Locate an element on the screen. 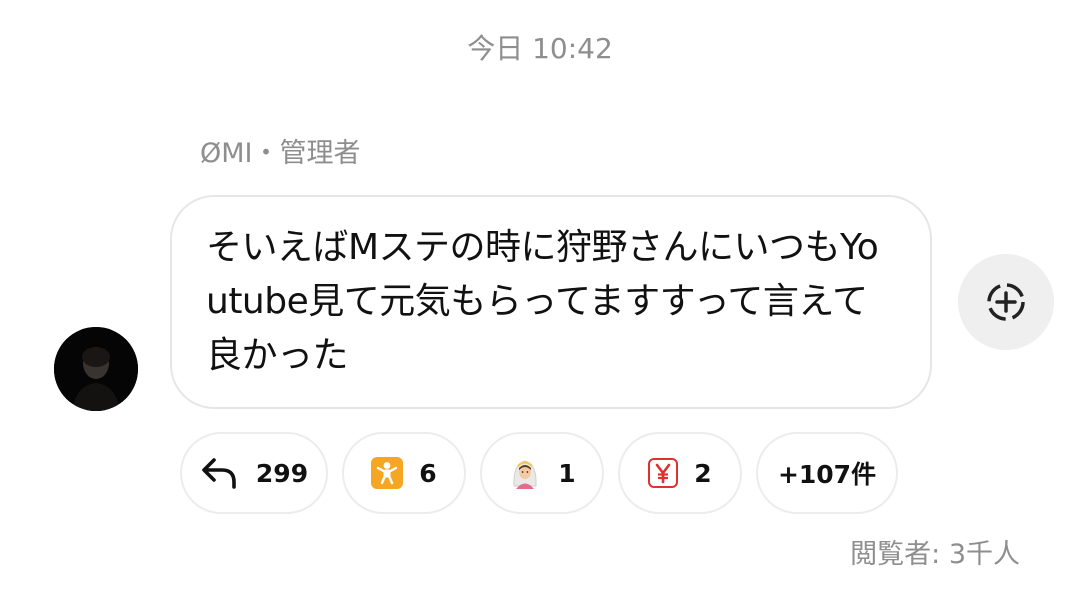  reply-count: 299 is located at coordinates (282, 473).